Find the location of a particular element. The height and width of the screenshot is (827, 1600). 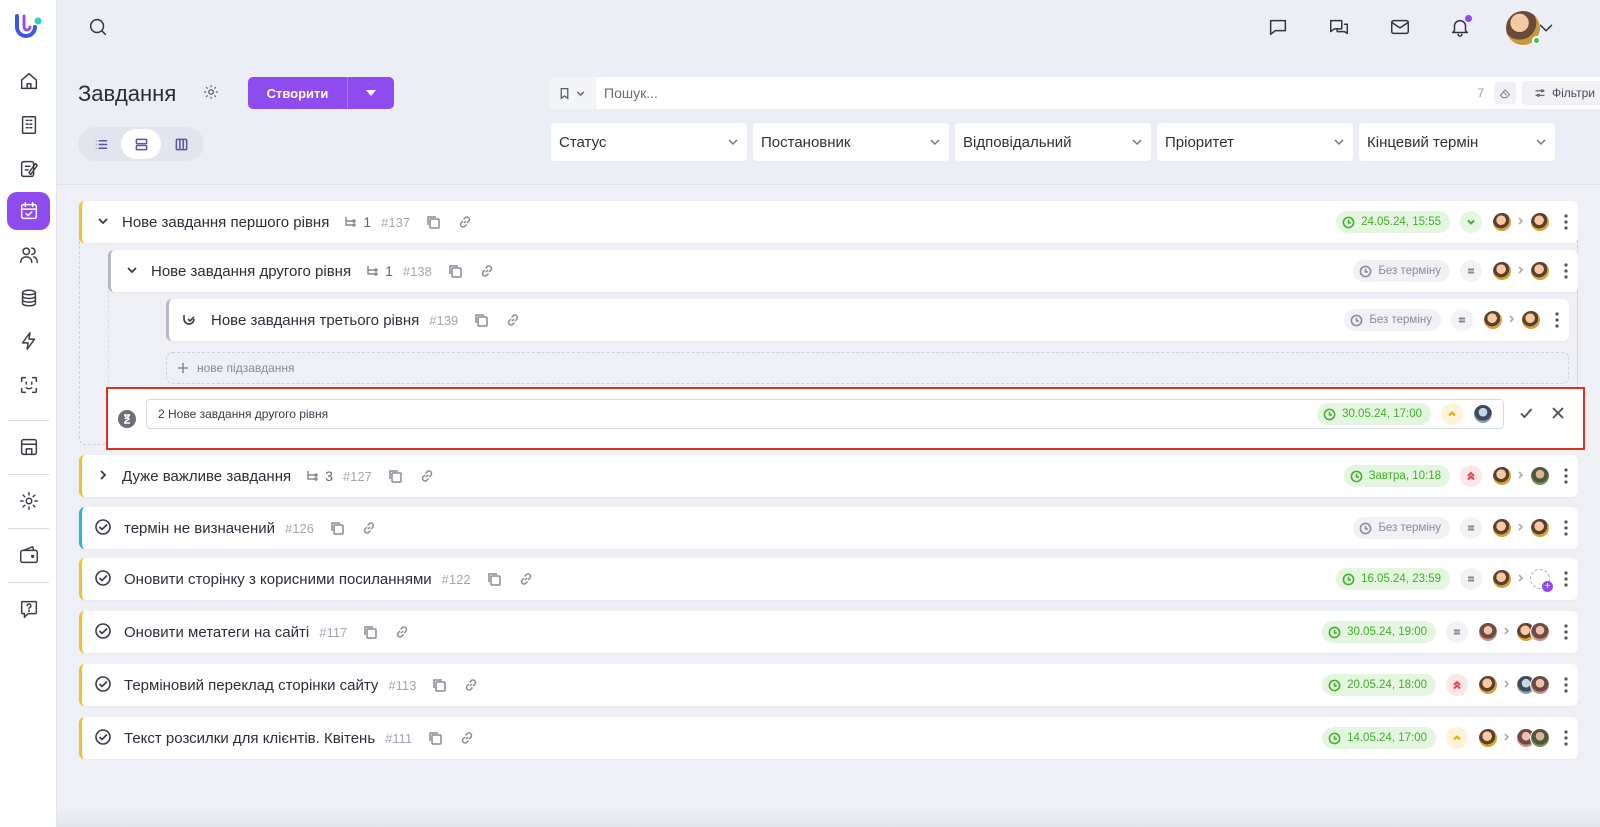

create-dropdown-button is located at coordinates (371, 93).